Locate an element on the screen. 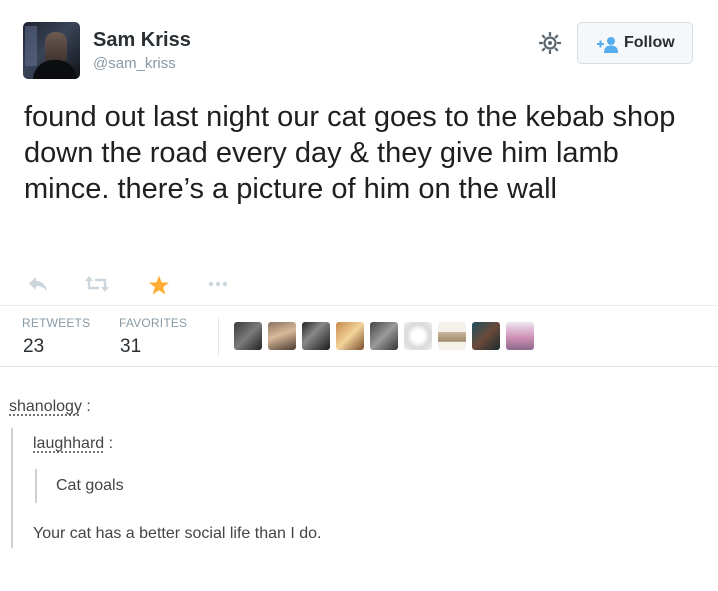 The image size is (718, 591). avatar-highlight is located at coordinates (31, 46).